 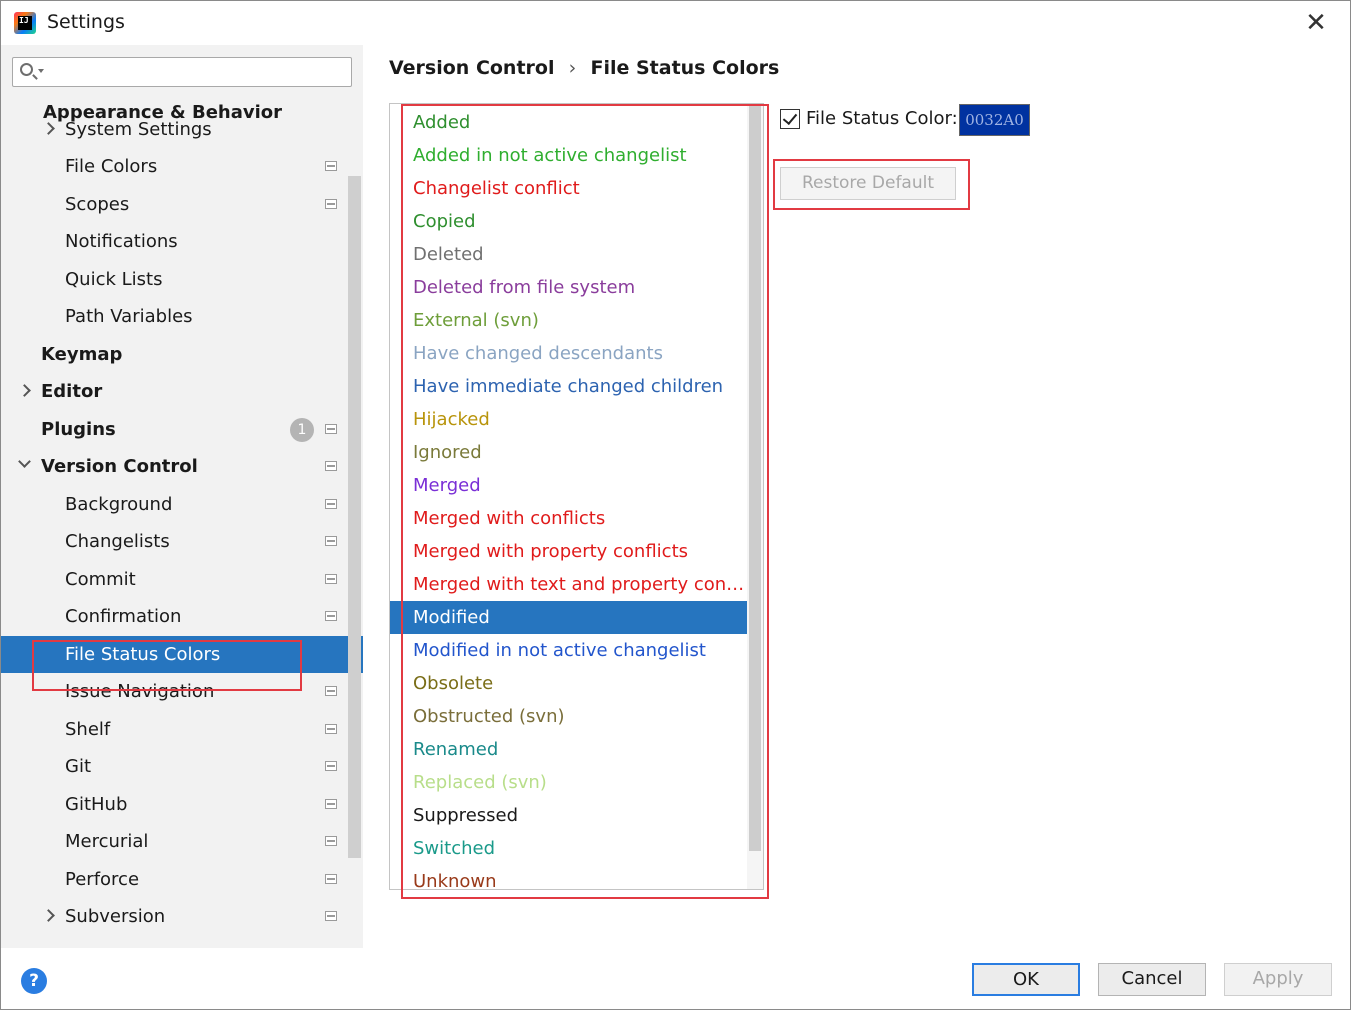 What do you see at coordinates (568, 848) in the screenshot?
I see `status-item-switched: Switched` at bounding box center [568, 848].